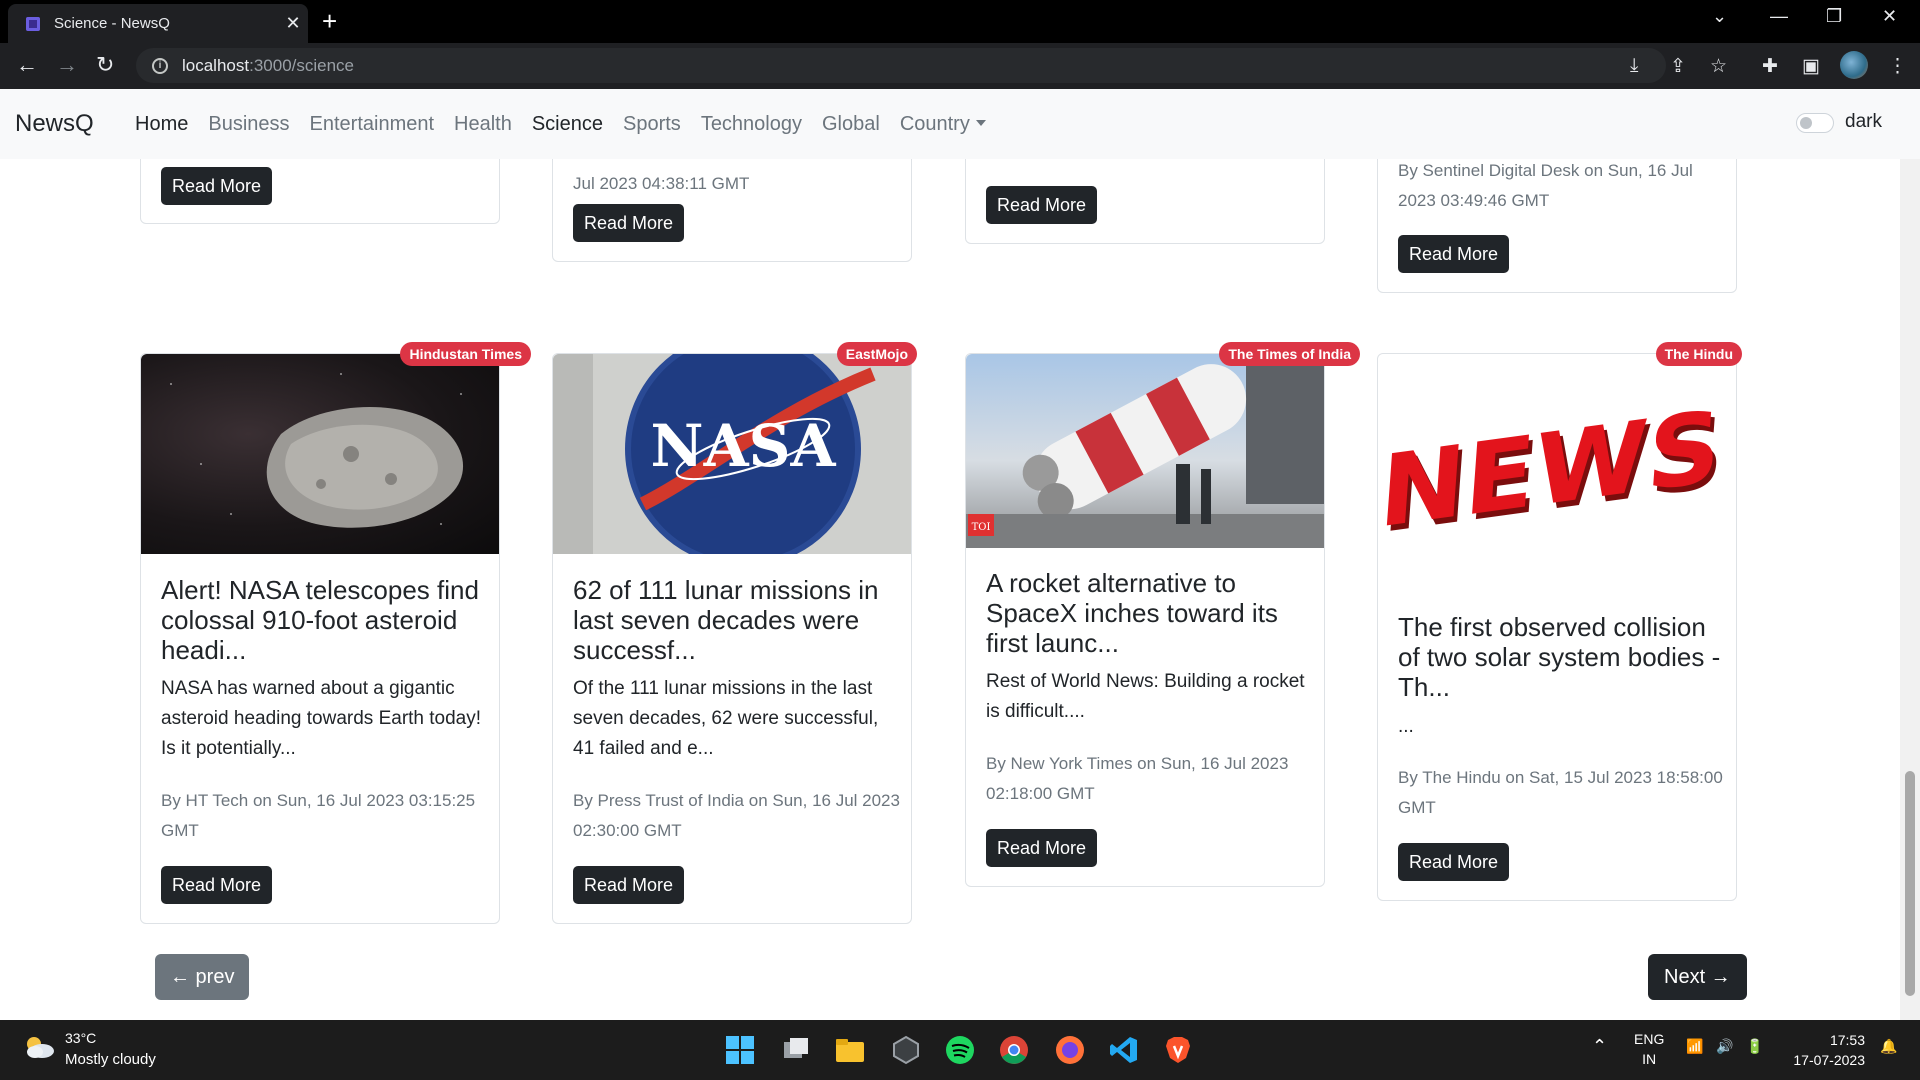 The height and width of the screenshot is (1080, 1920). Describe the element at coordinates (1811, 66) in the screenshot. I see `side-panel-icon: ▣` at that location.